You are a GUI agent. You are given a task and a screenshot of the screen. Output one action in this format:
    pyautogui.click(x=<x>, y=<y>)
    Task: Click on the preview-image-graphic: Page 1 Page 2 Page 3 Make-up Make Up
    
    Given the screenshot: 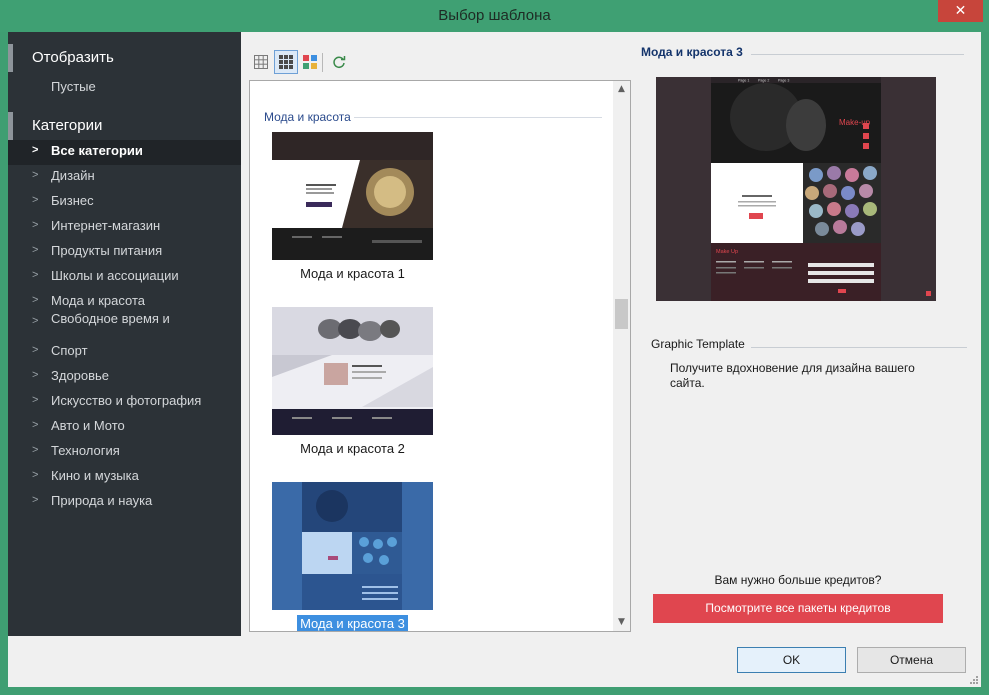 What is the action you would take?
    pyautogui.click(x=796, y=189)
    